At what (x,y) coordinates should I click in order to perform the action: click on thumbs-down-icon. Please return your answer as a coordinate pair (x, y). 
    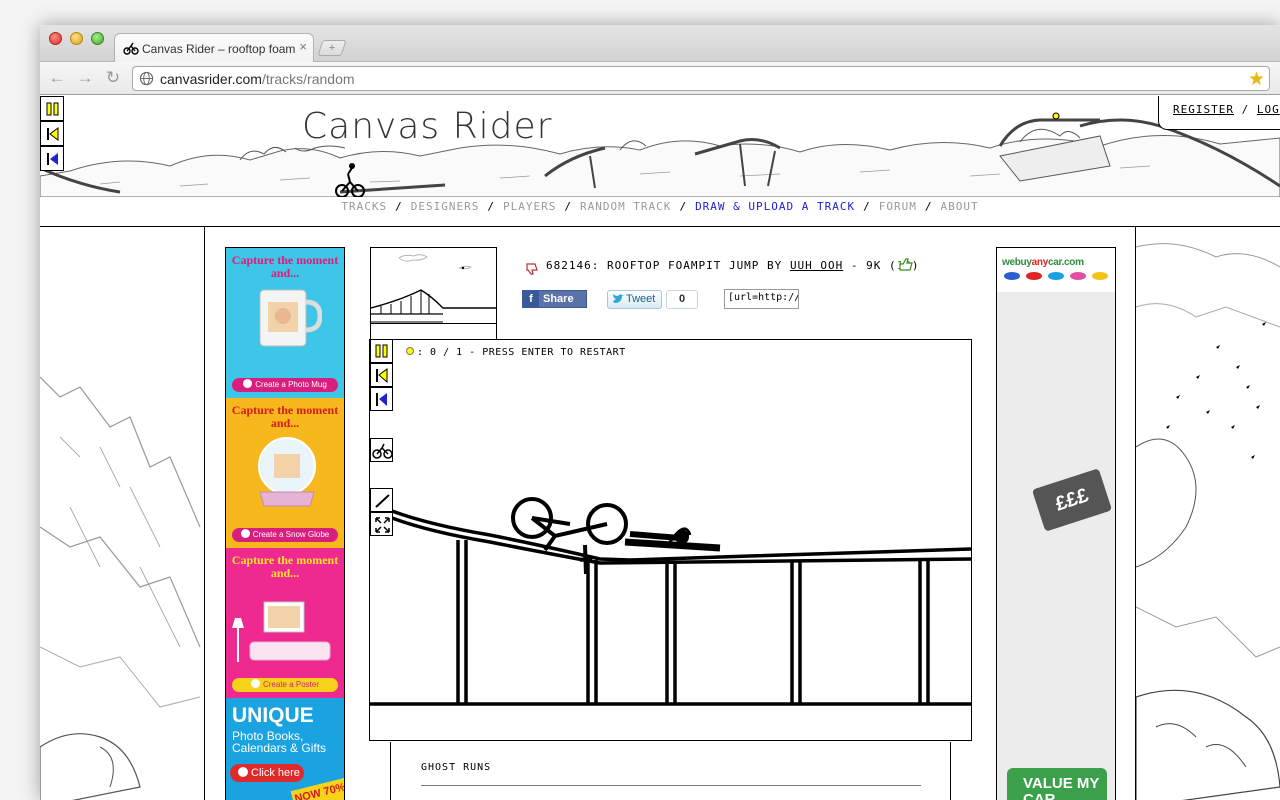
    Looking at the image, I should click on (533, 269).